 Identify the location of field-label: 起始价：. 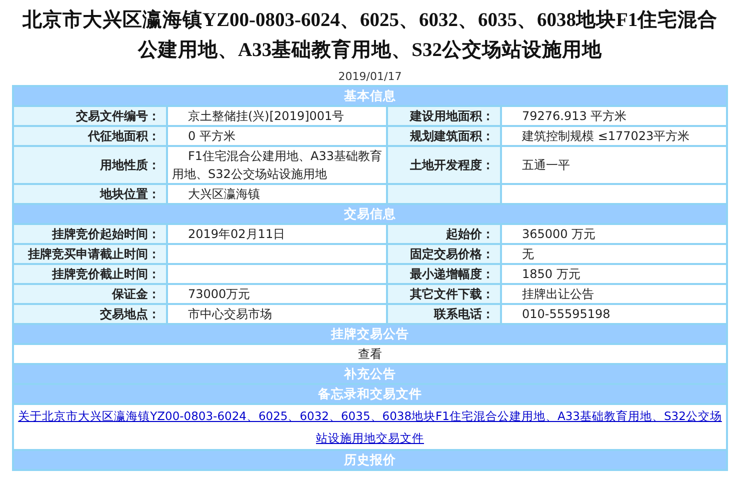
(444, 234).